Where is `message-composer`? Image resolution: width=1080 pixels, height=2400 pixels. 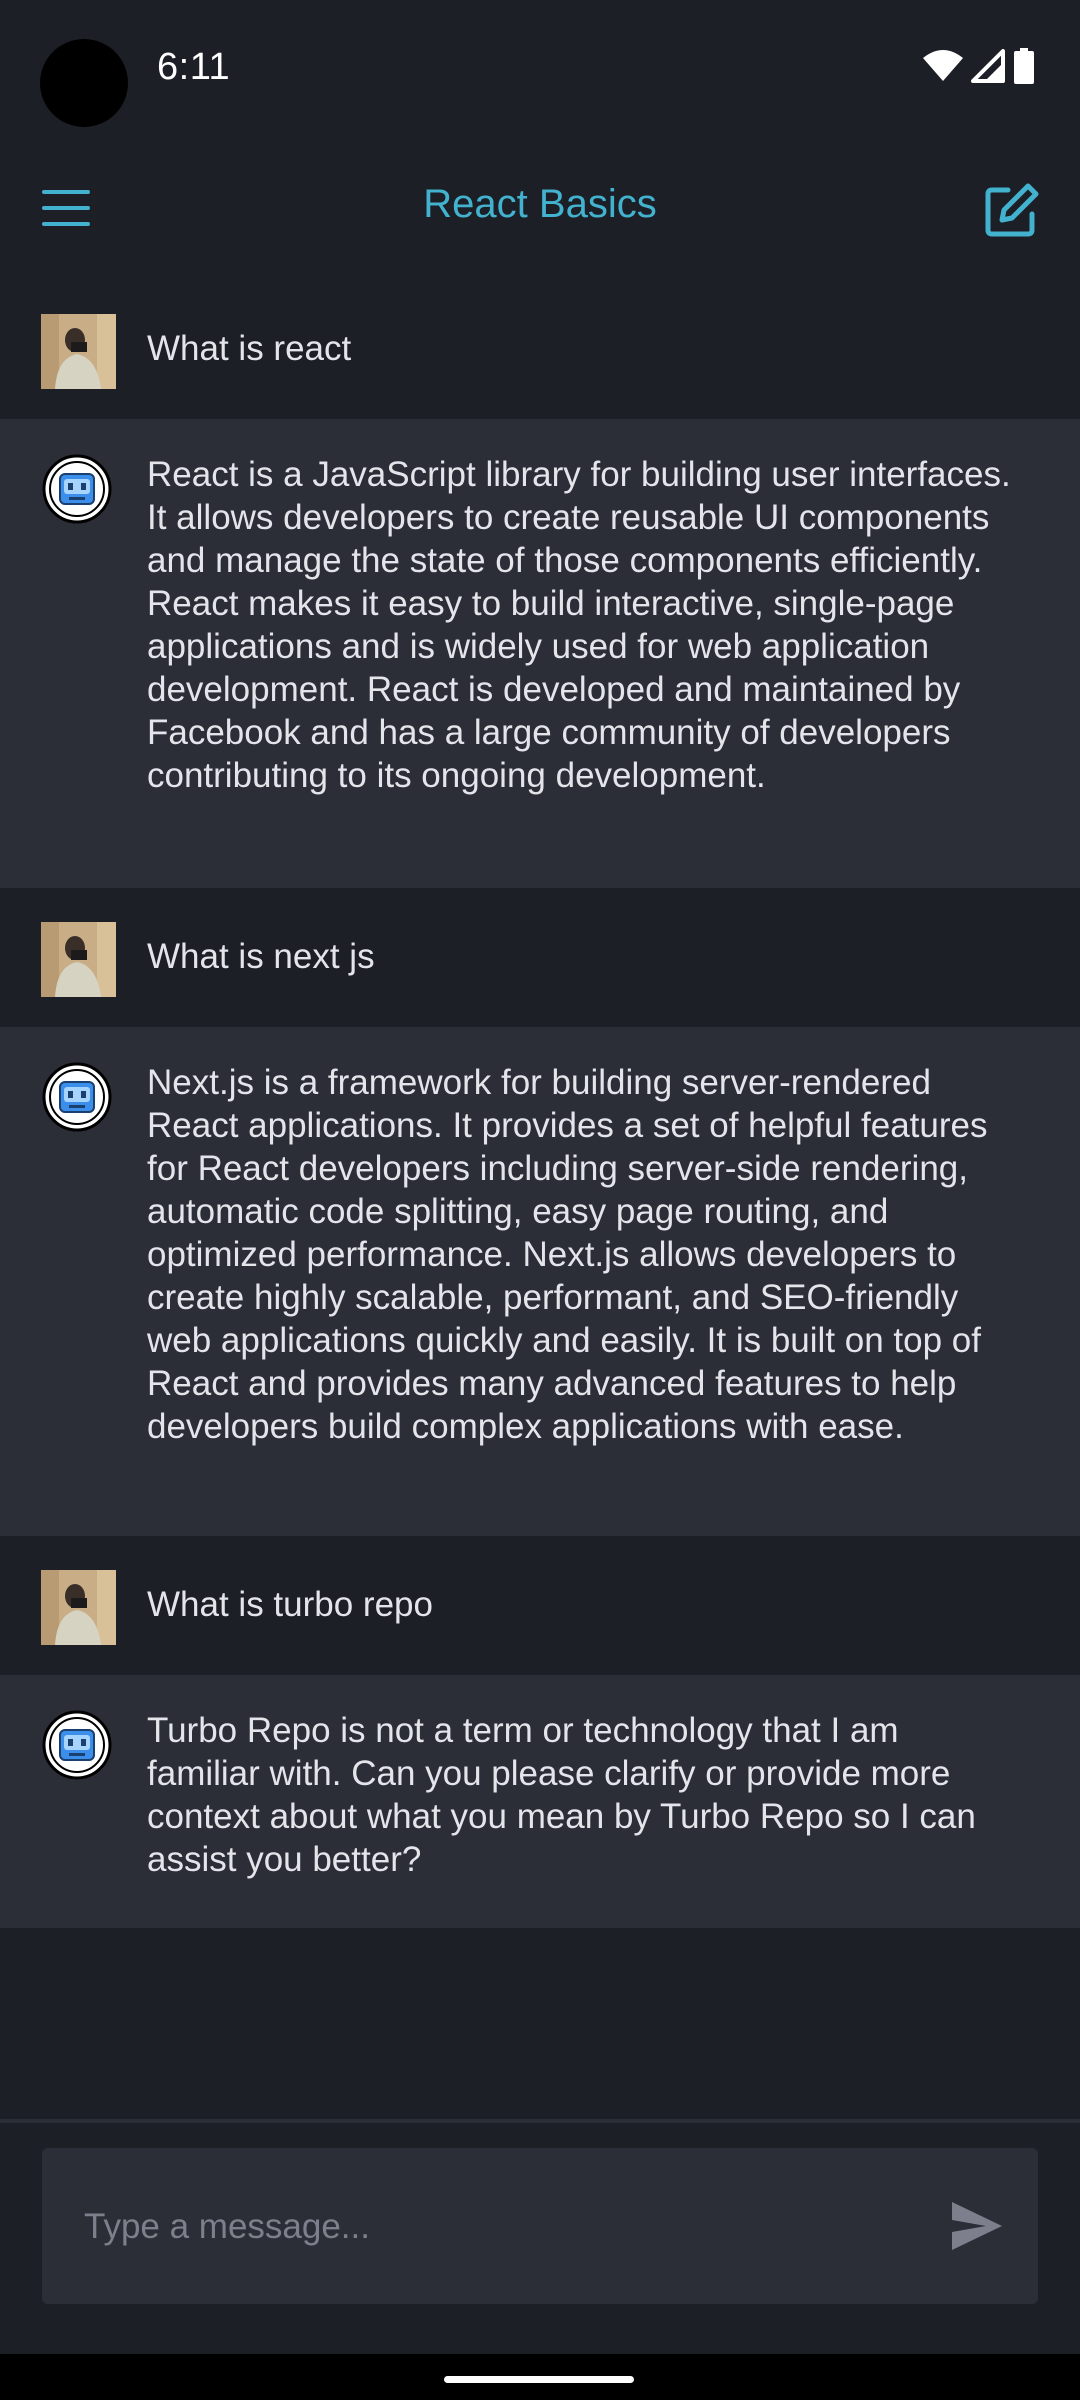
message-composer is located at coordinates (540, 2226).